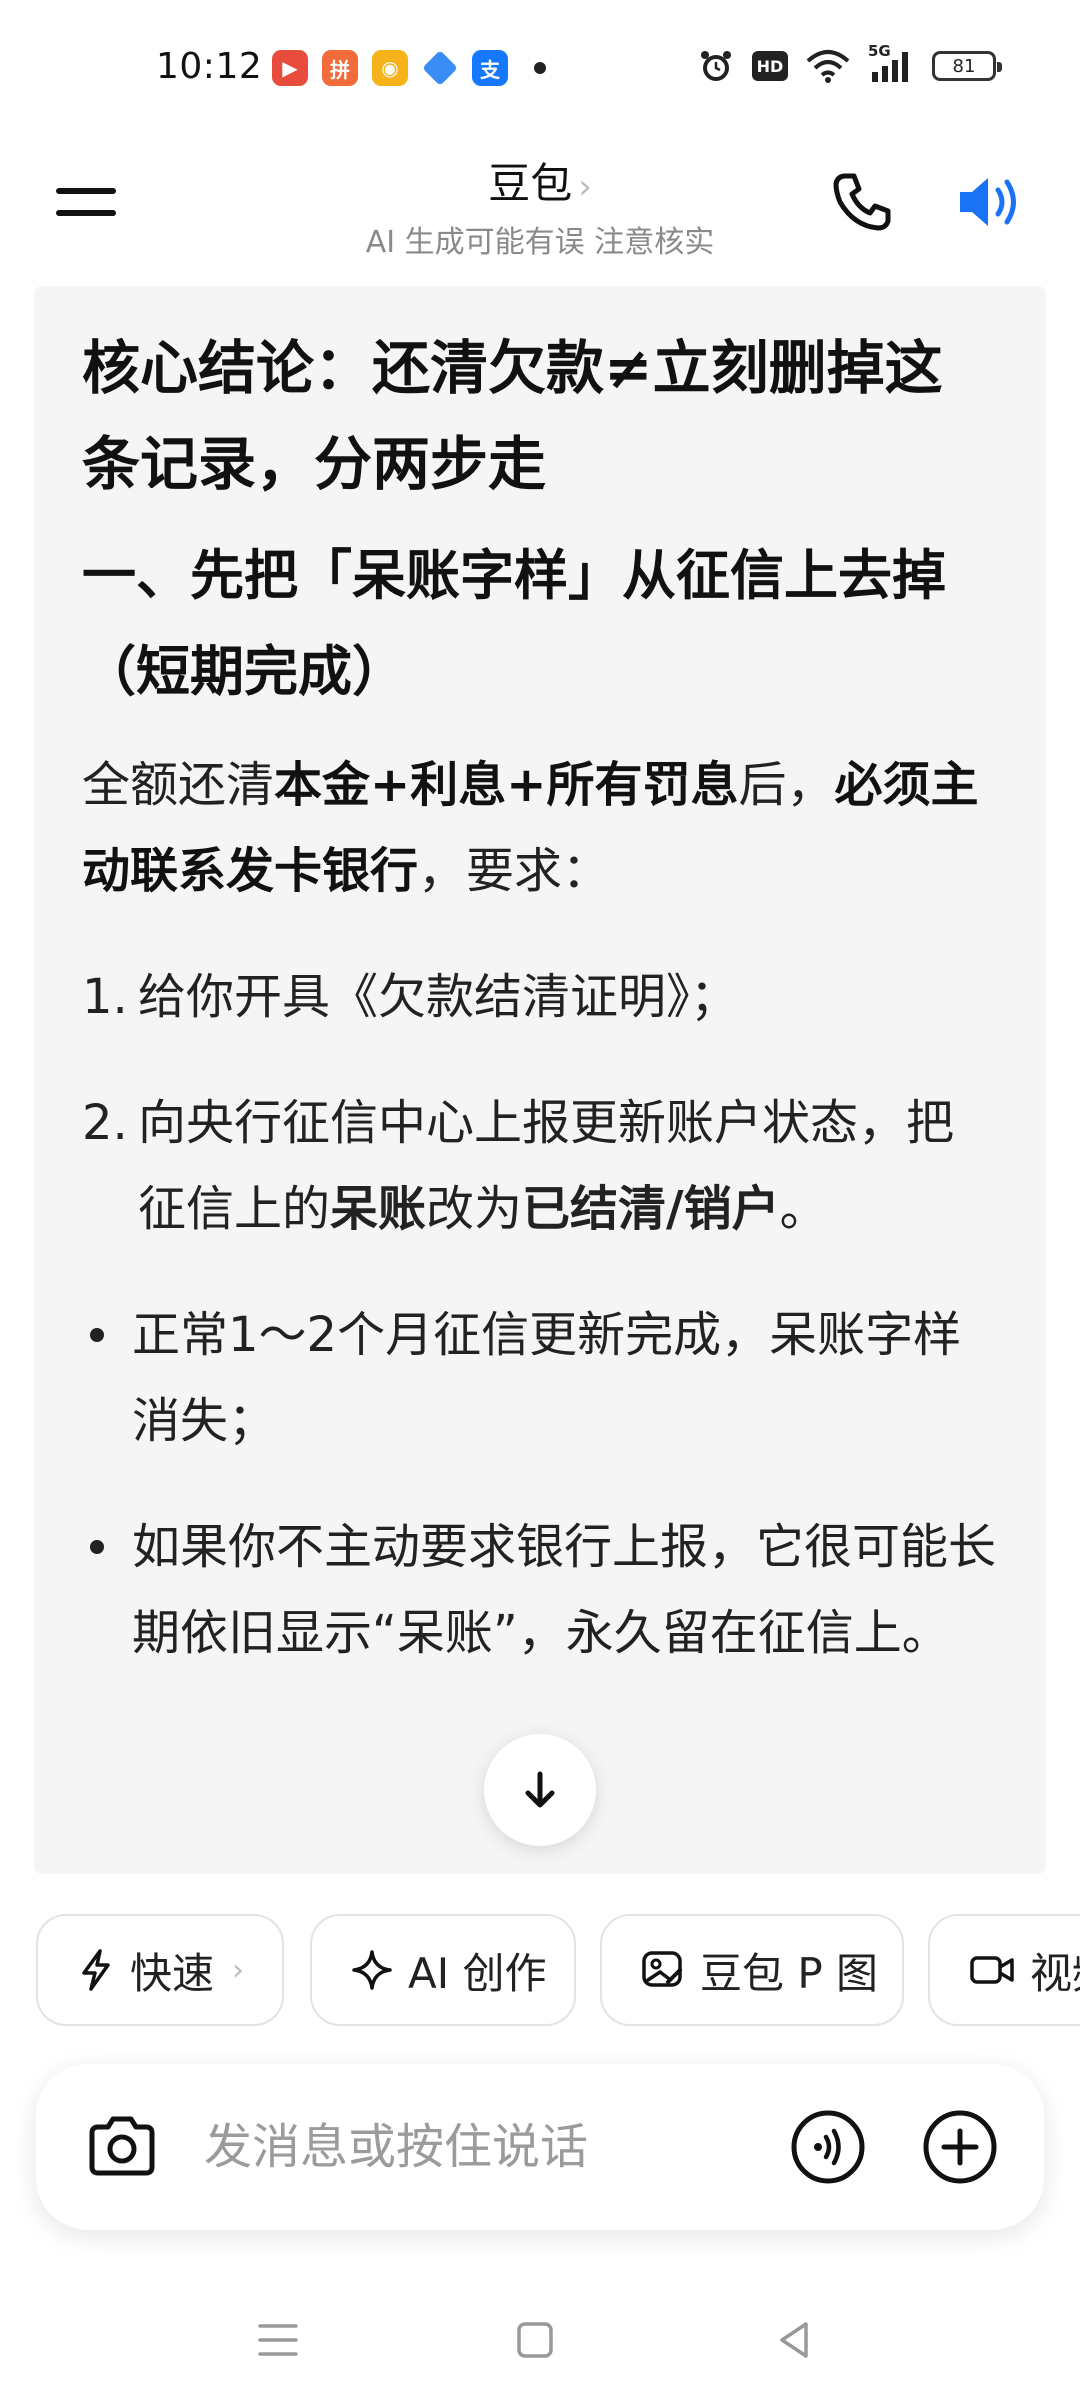 The height and width of the screenshot is (2400, 1080). I want to click on signal-icon: 5G, so click(891, 63).